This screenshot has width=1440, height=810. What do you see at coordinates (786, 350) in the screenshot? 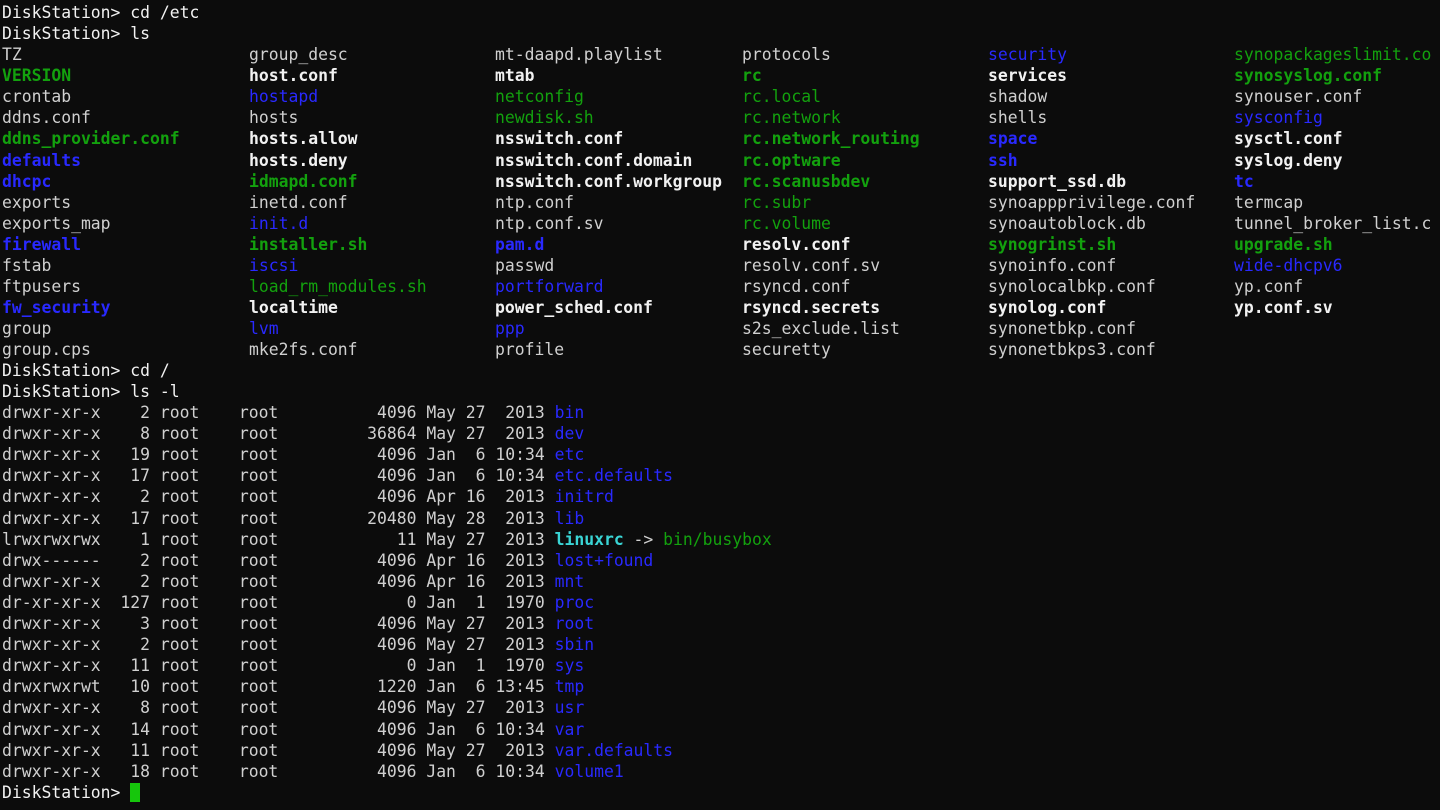
I see `etc-file-entry: securetty` at bounding box center [786, 350].